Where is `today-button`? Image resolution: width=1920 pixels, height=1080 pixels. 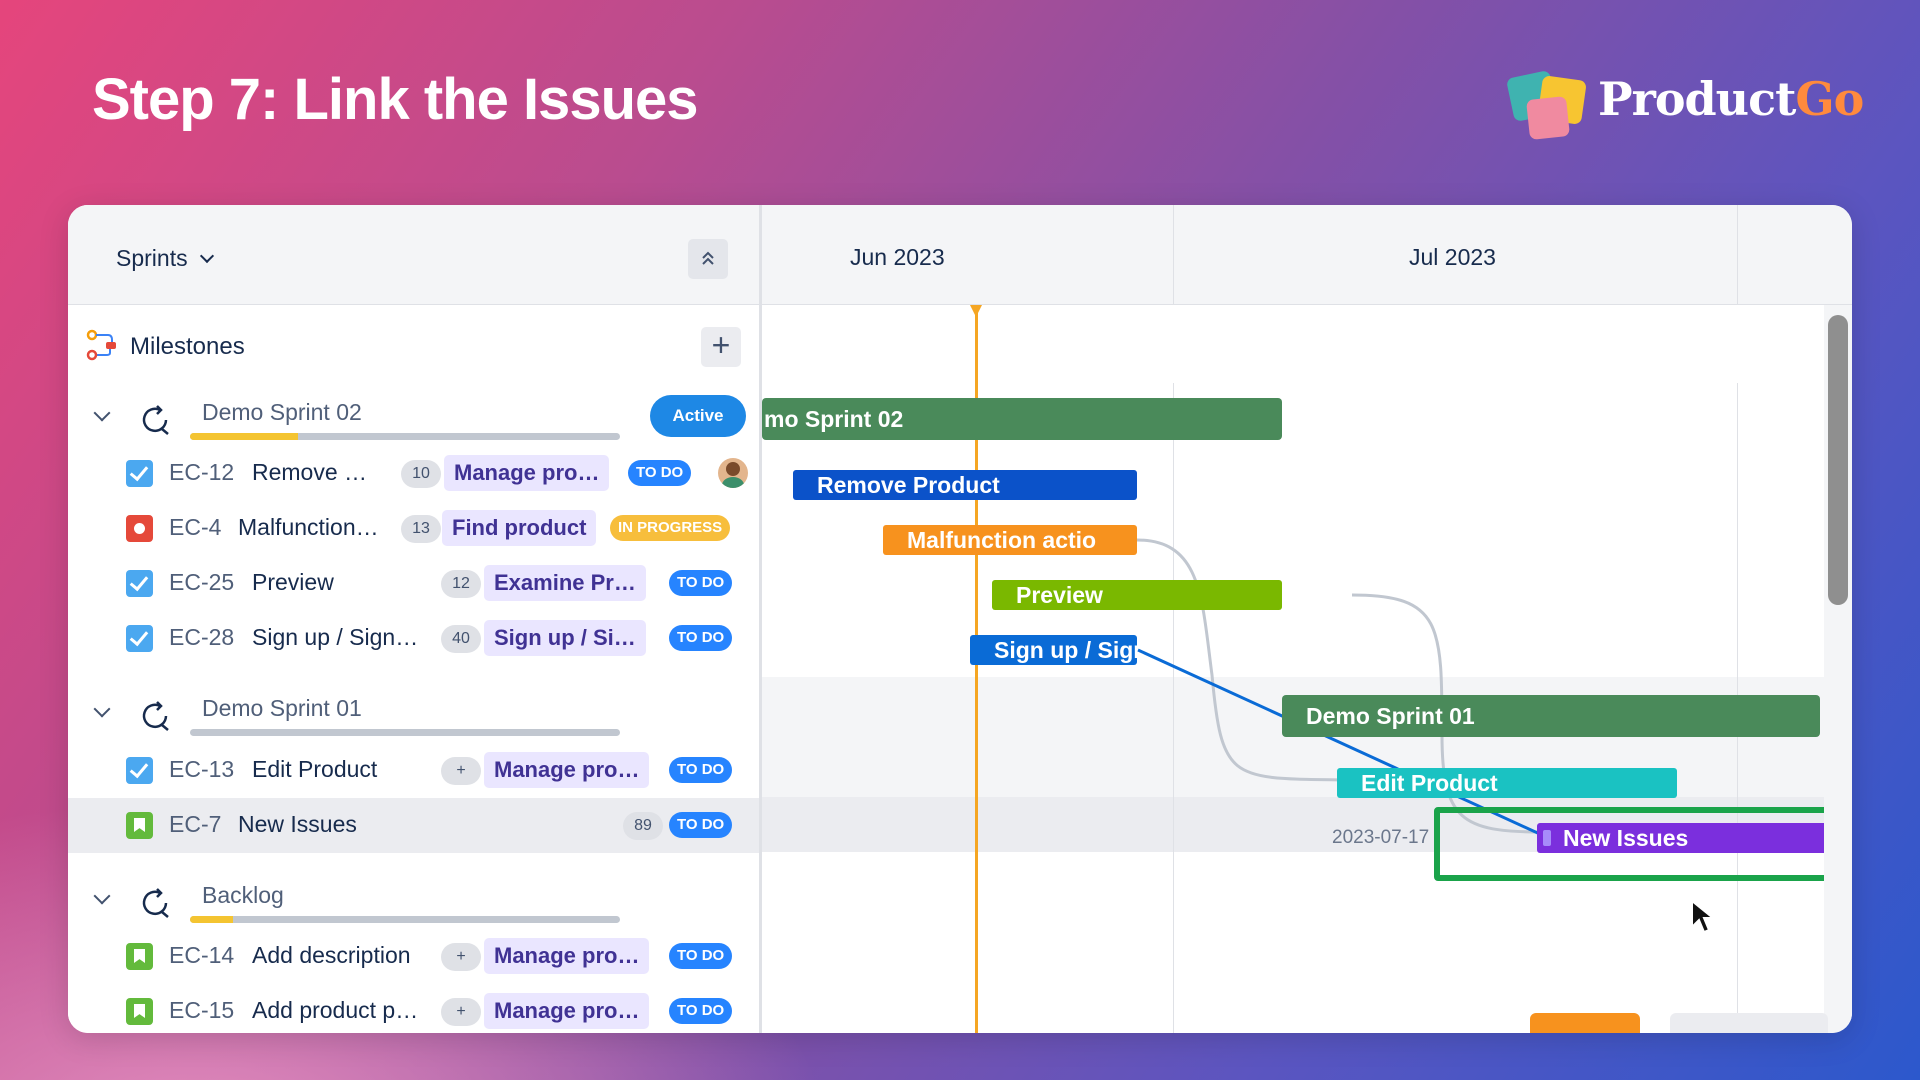
today-button is located at coordinates (1585, 1023).